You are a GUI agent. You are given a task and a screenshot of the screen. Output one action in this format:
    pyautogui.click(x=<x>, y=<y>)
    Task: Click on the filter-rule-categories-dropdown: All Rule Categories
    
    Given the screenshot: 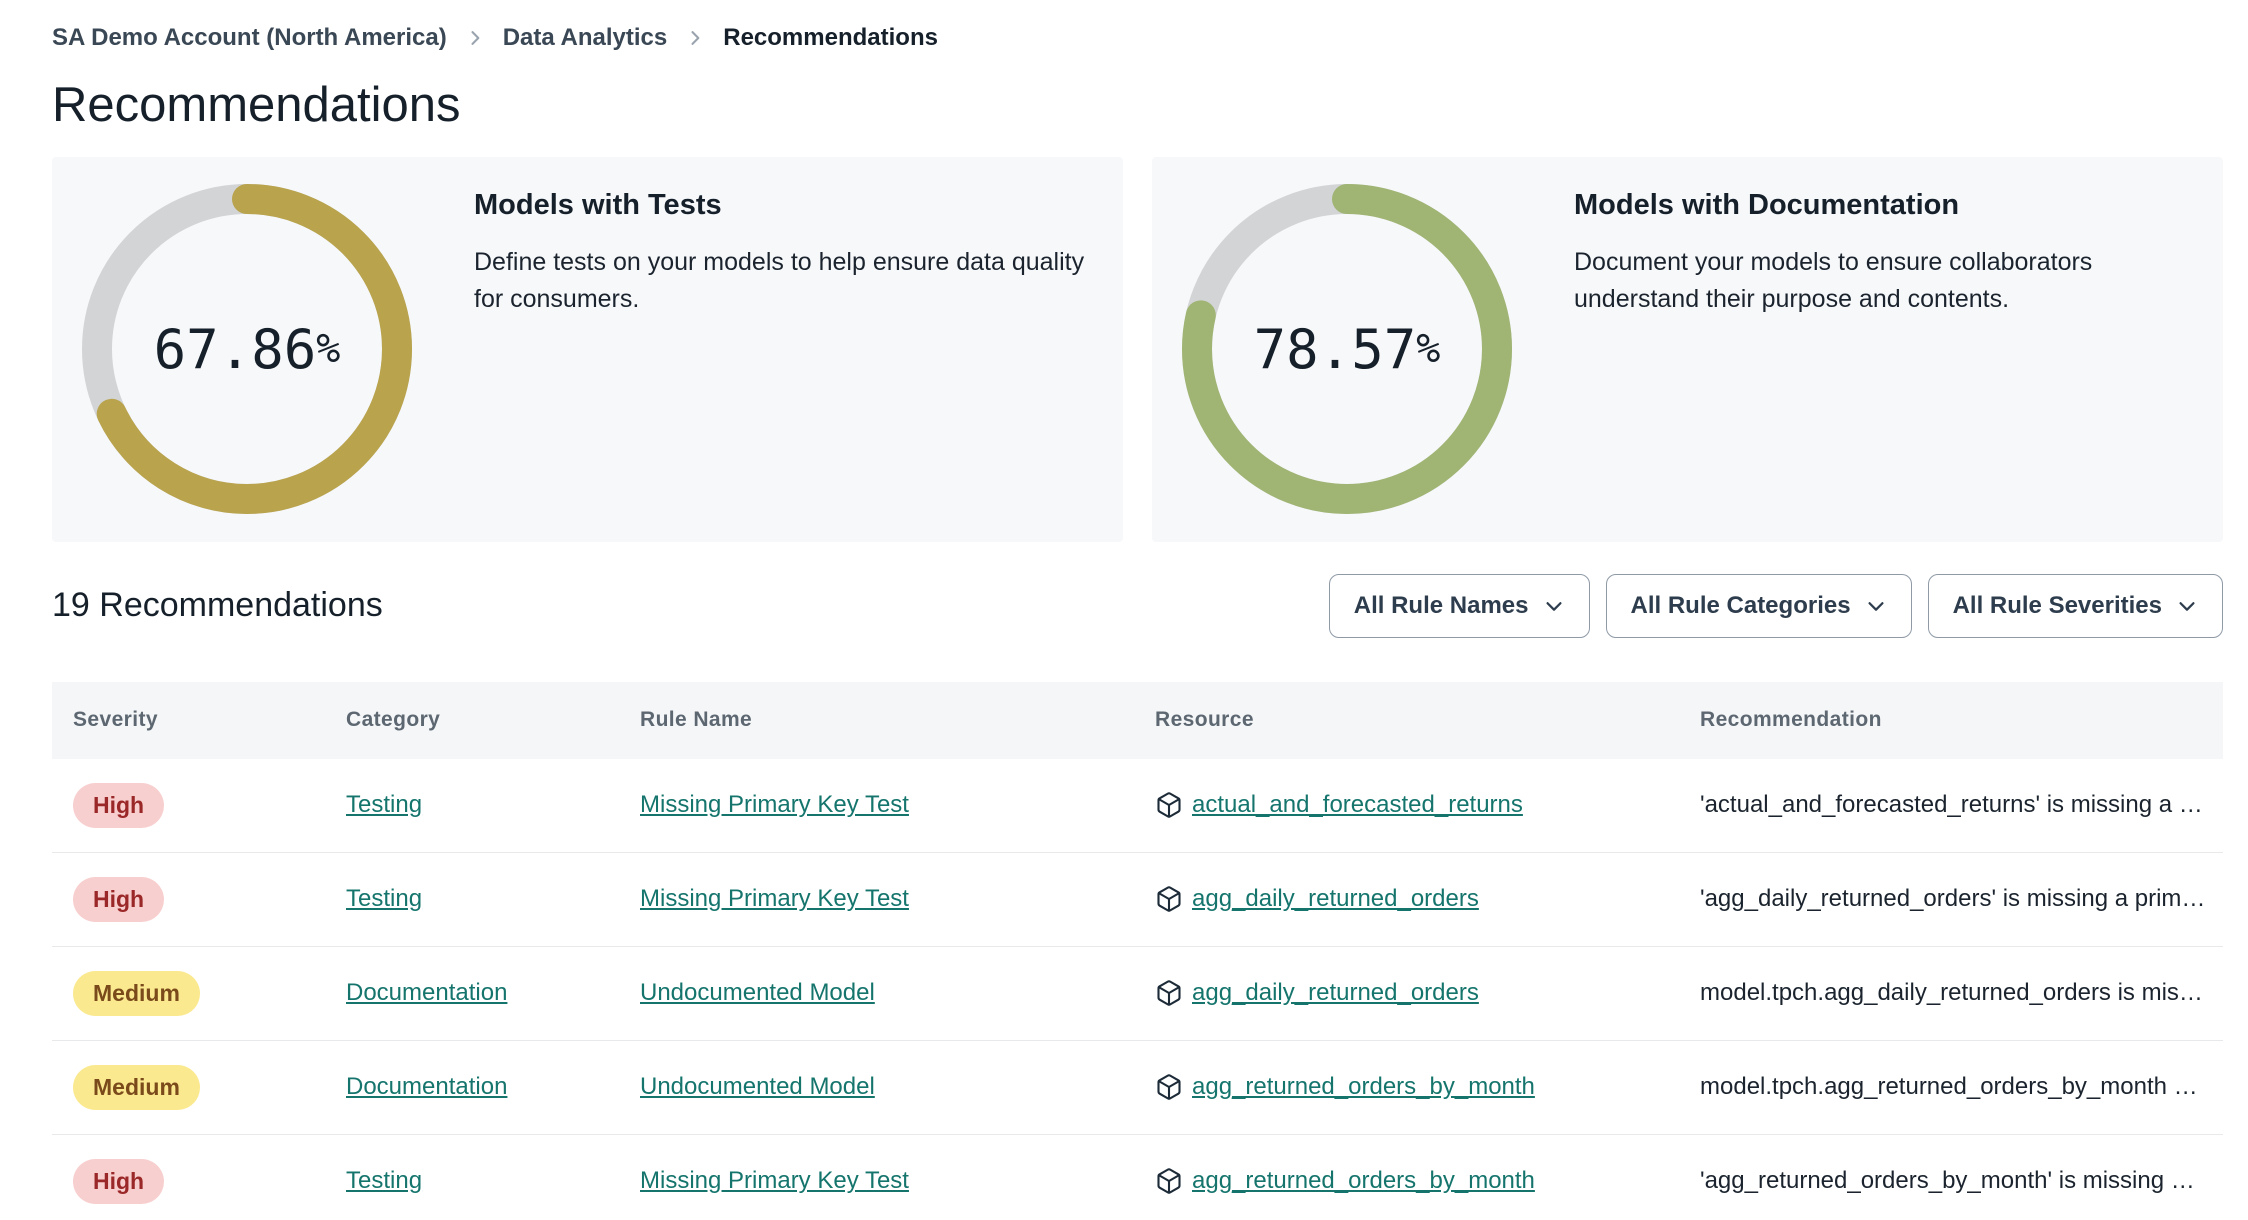 What is the action you would take?
    pyautogui.click(x=1758, y=605)
    